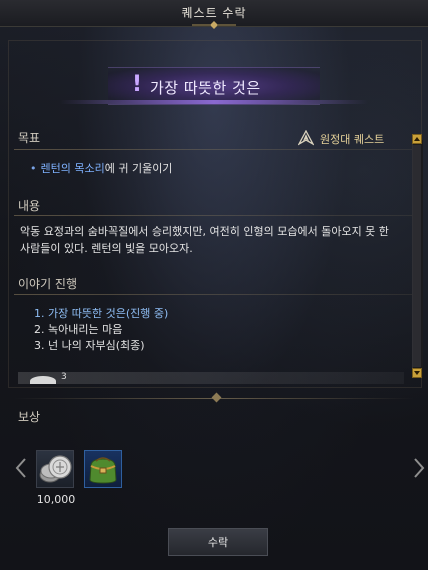 The width and height of the screenshot is (428, 570). What do you see at coordinates (218, 542) in the screenshot?
I see `accept-button: 수락` at bounding box center [218, 542].